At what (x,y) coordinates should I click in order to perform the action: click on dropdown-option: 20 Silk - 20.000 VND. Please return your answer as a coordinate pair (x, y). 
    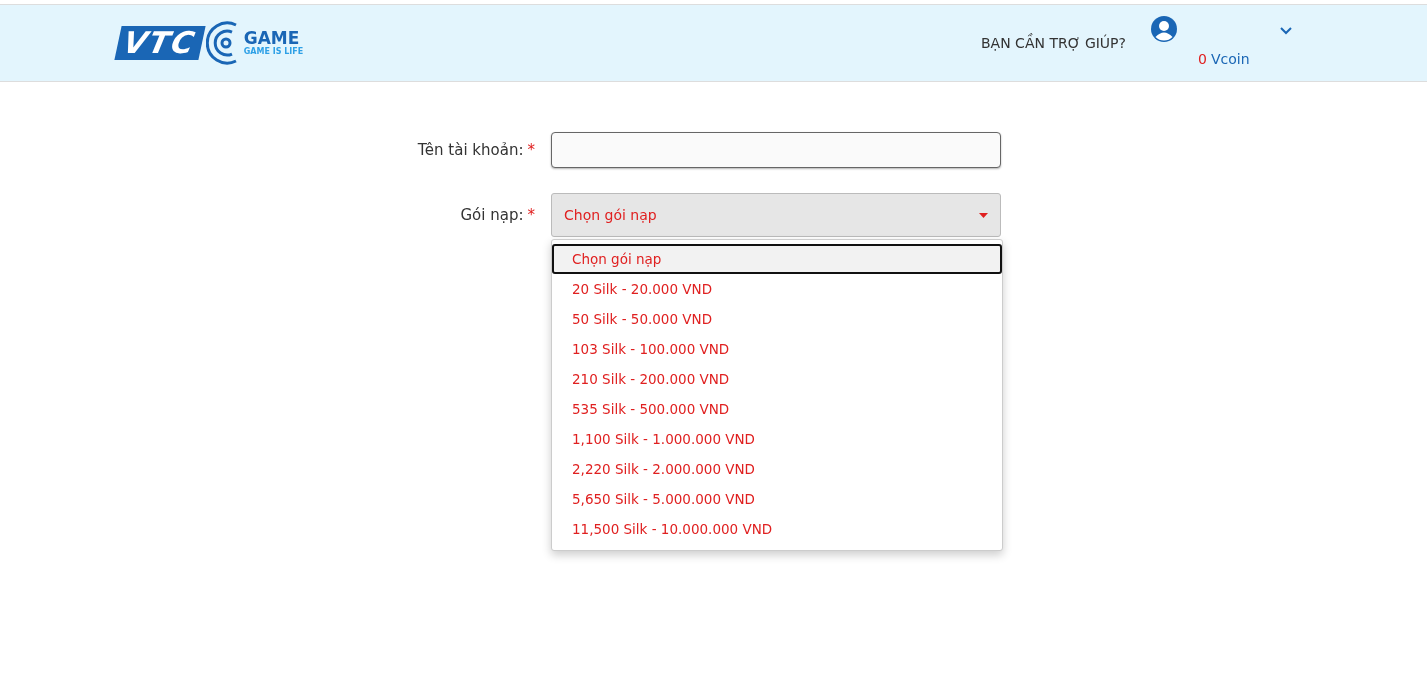
    Looking at the image, I should click on (777, 289).